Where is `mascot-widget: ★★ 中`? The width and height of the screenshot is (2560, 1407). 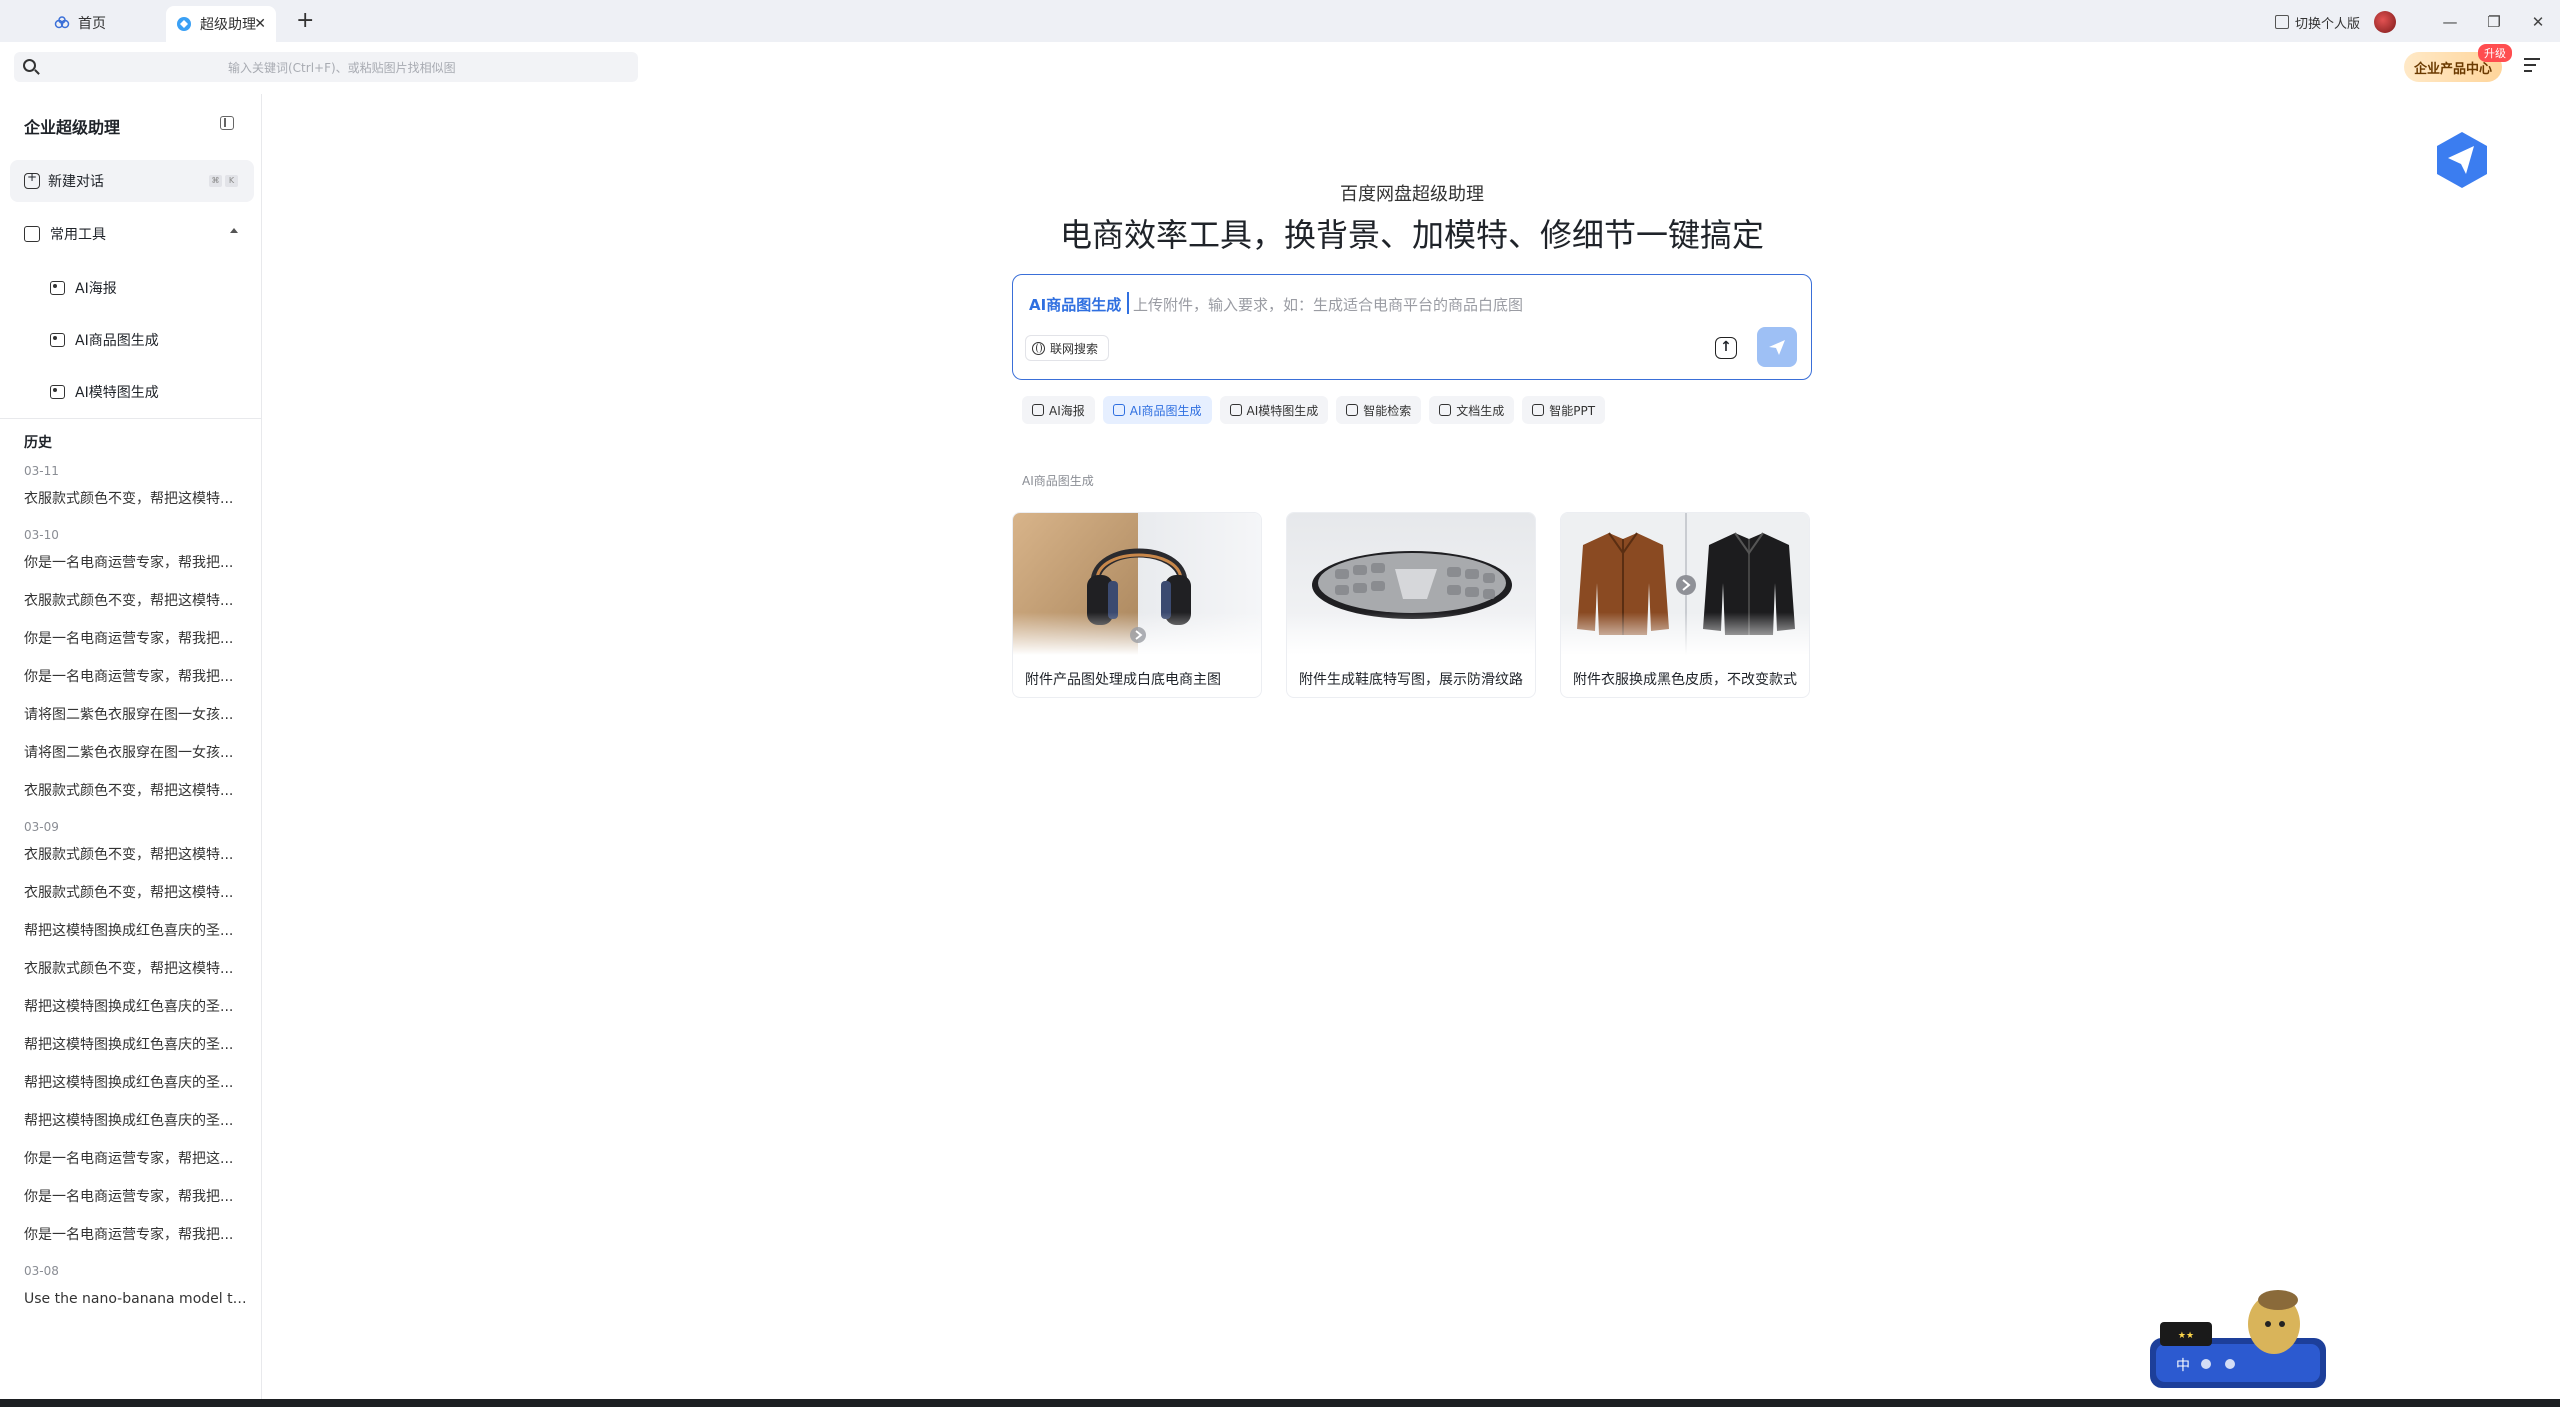
mascot-widget: ★★ 中 is located at coordinates (2236, 1338).